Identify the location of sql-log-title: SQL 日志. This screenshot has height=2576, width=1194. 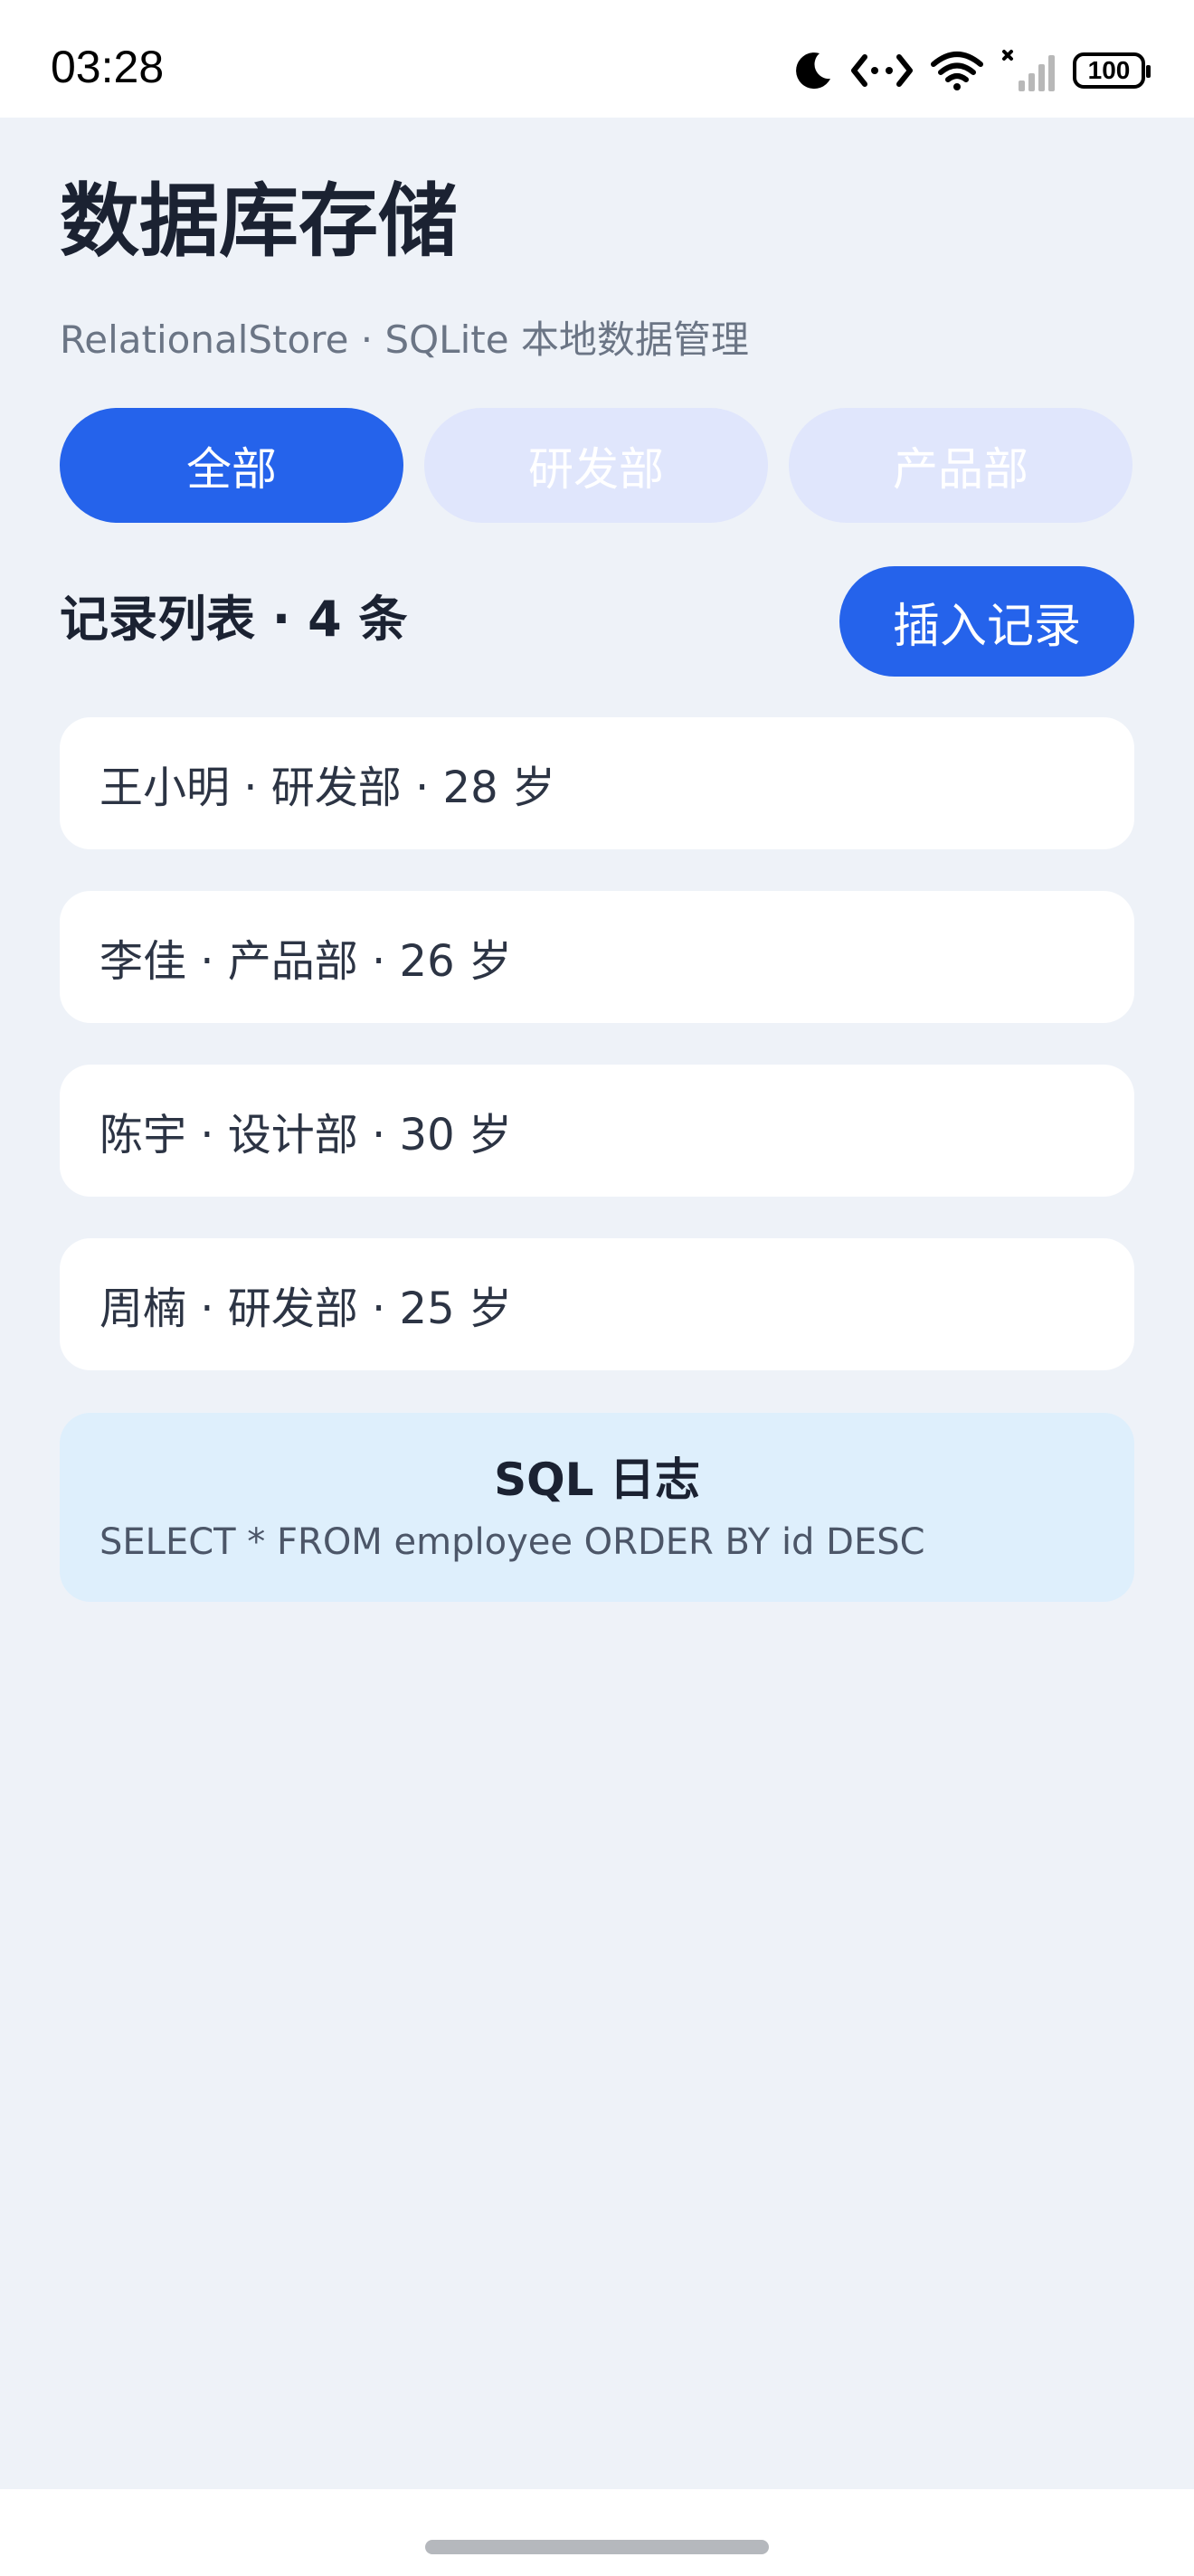
(597, 1480).